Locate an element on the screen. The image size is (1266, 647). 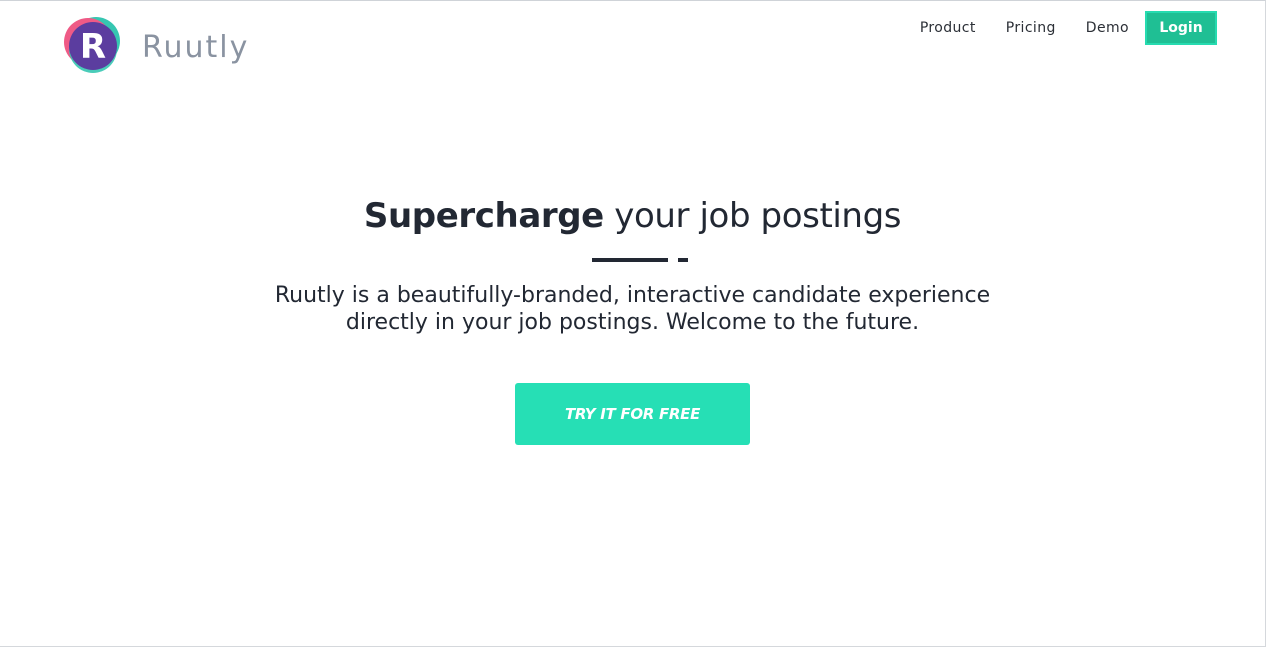
ruutly-logo-icon: R is located at coordinates (94, 47).